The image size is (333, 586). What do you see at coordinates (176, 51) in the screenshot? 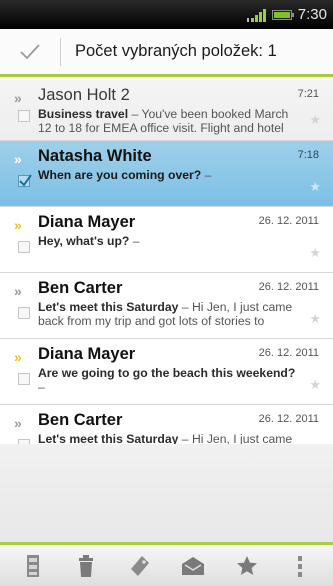
I see `page-title: Počet vybraných položek: 1` at bounding box center [176, 51].